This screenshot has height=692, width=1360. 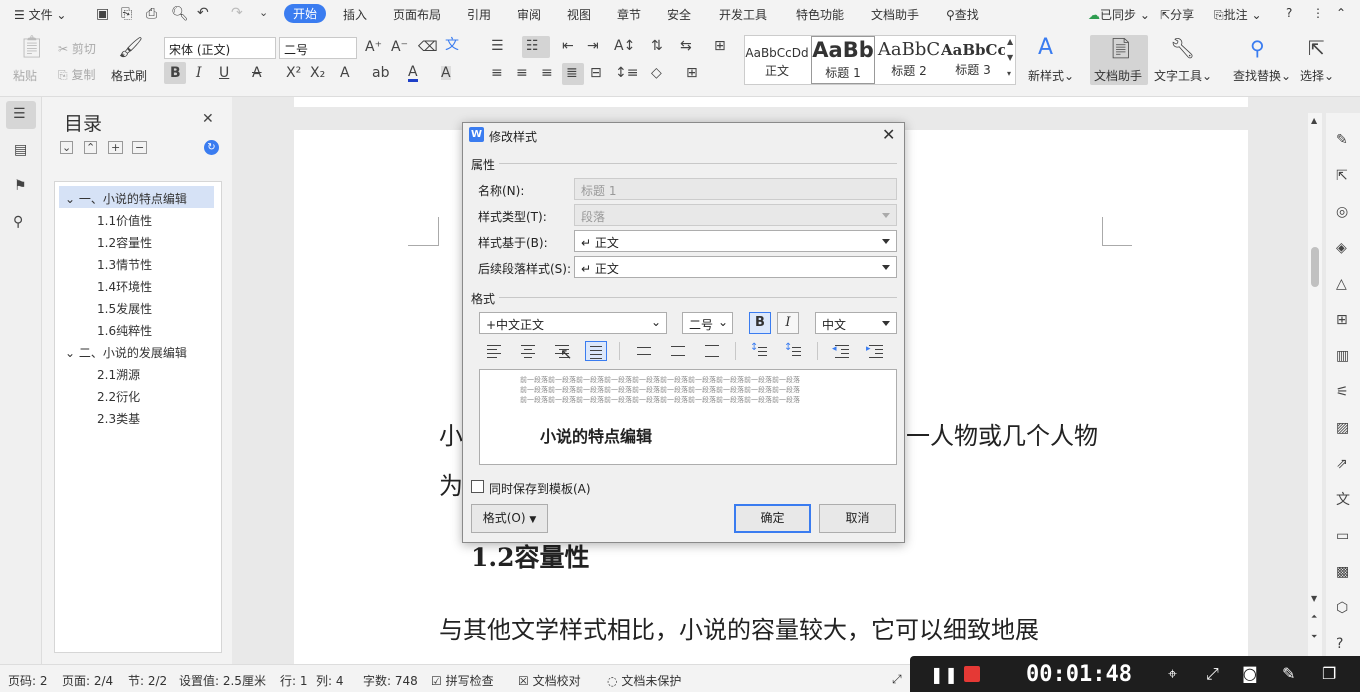 What do you see at coordinates (20, 150) in the screenshot?
I see `page-panel-icon: ▤` at bounding box center [20, 150].